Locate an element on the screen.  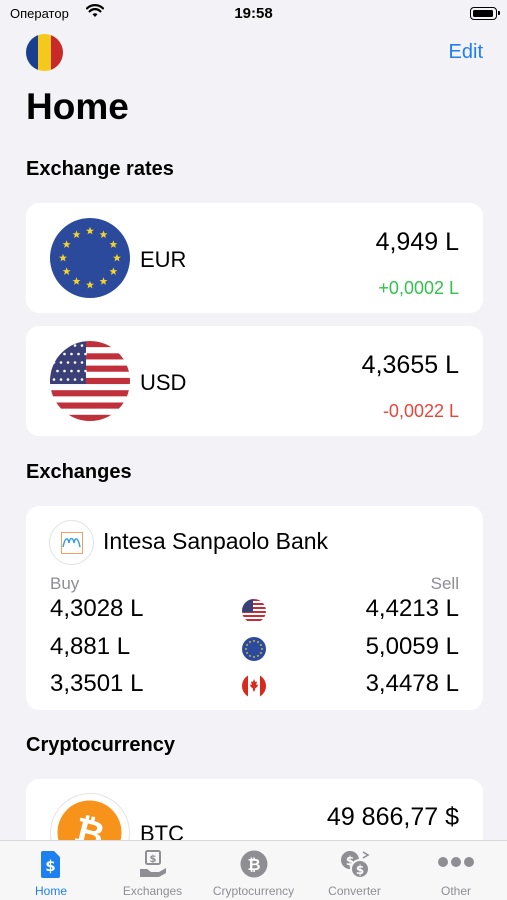
buy-value: 4,3028 L is located at coordinates (97, 608).